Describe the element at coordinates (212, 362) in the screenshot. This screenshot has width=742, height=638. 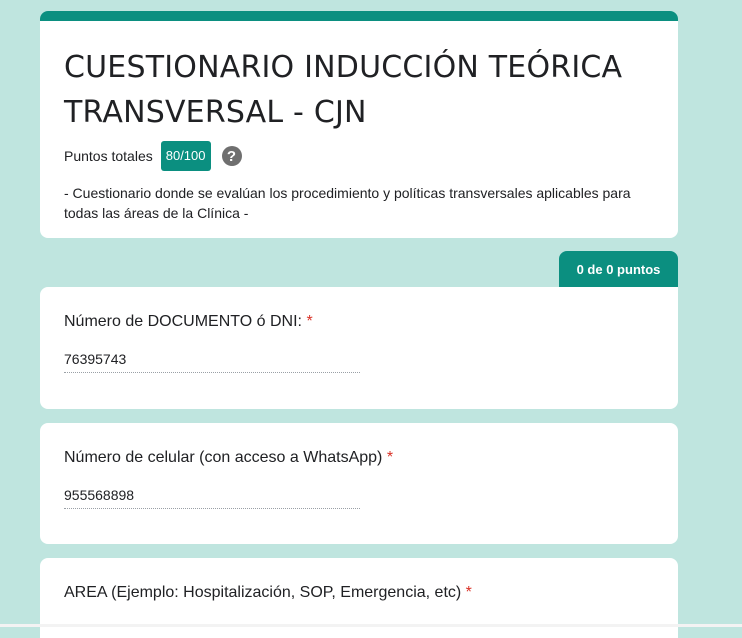
I see `answer-text-document: 76395743` at that location.